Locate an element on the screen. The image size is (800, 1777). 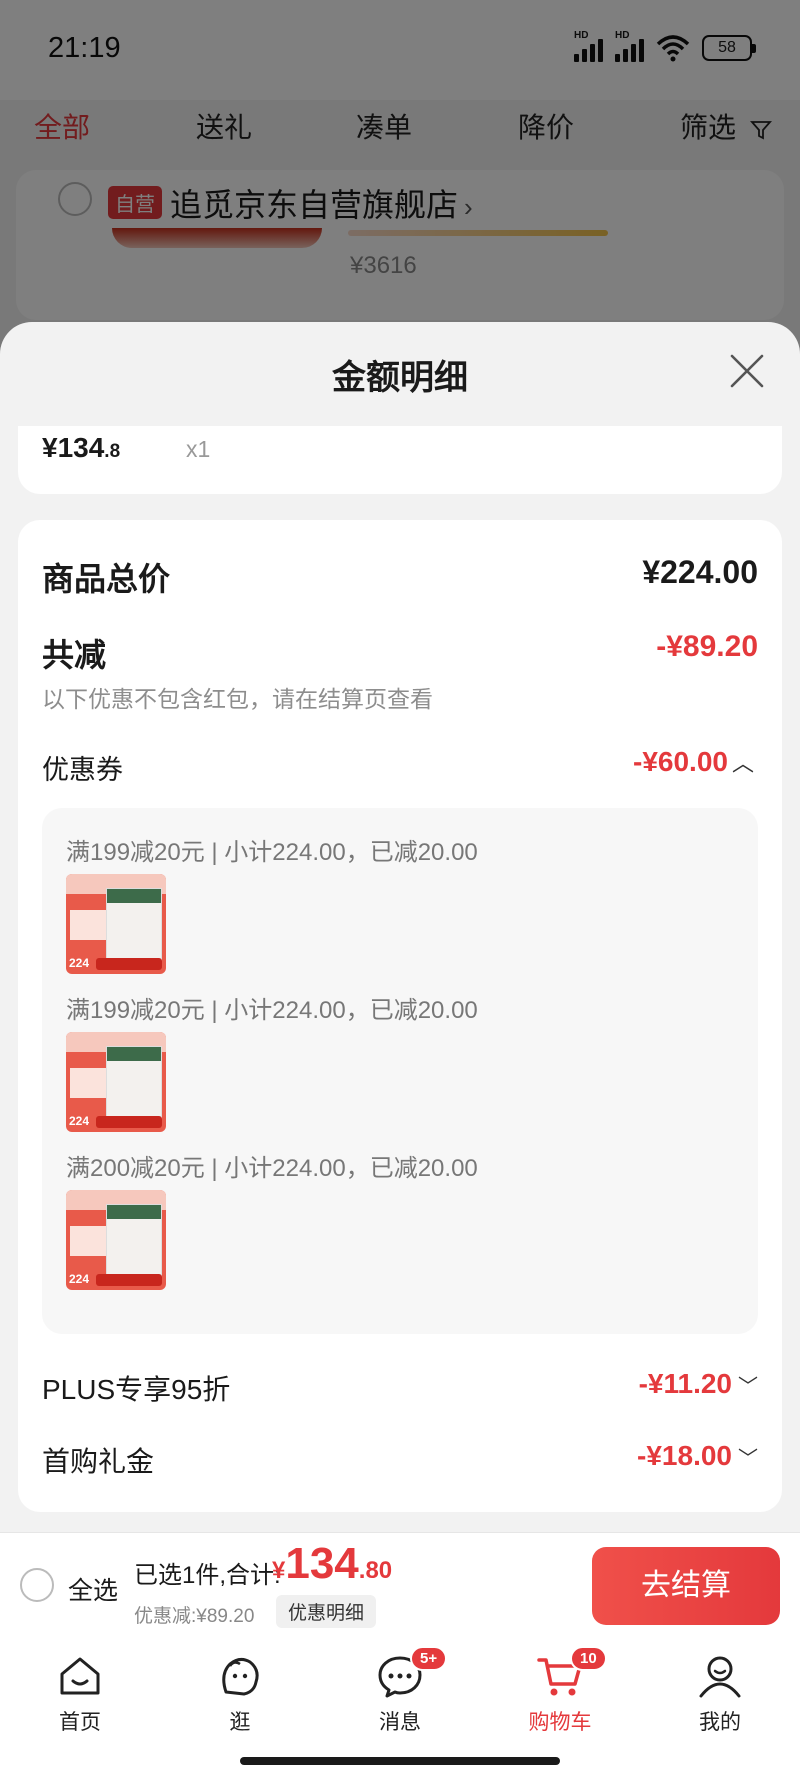
item-card: ¥134.8 x1 is located at coordinates (400, 460).